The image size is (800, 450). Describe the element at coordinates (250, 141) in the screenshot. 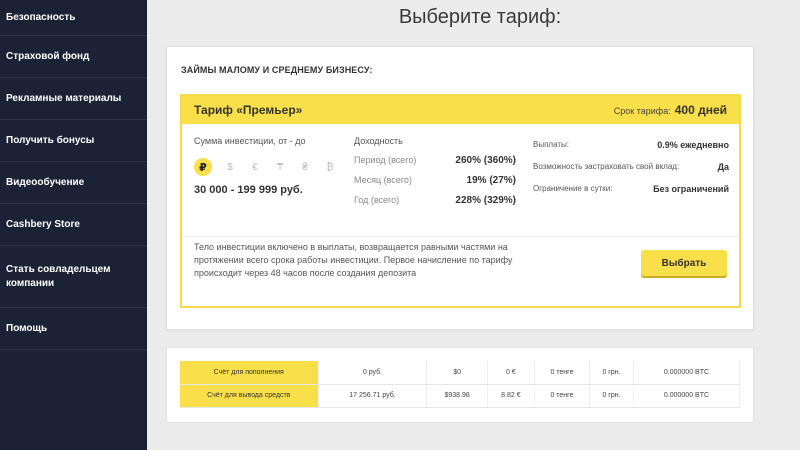

I see `investment-label: Сумма инвестиции, от - до` at that location.